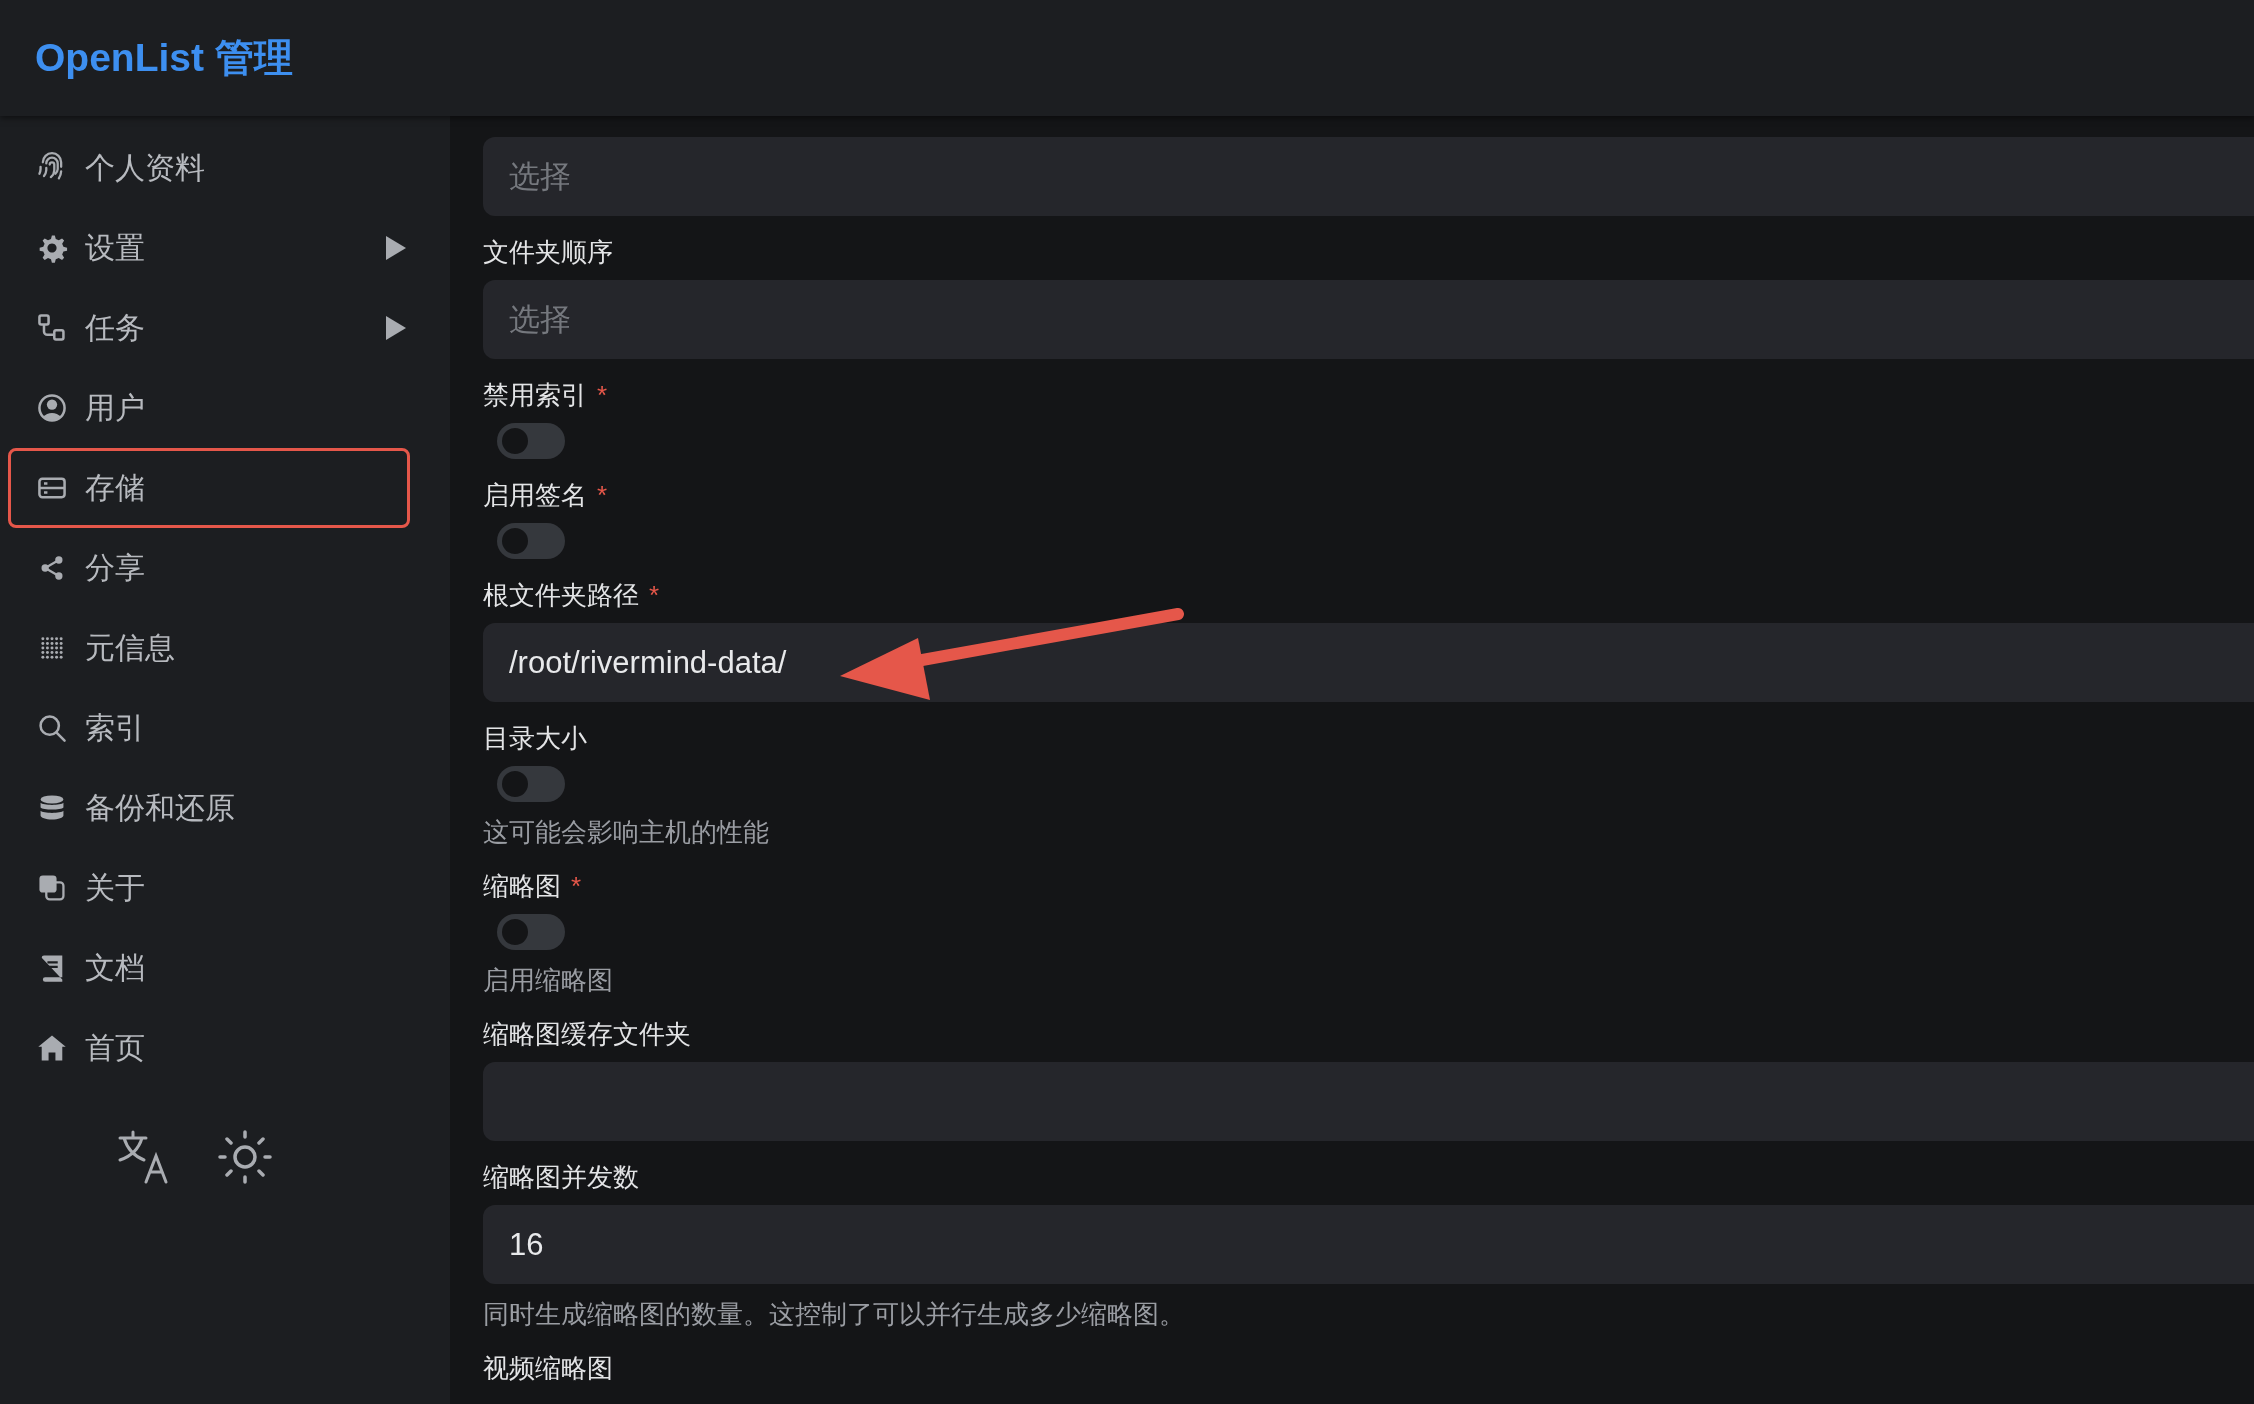  I want to click on input-field: 16, so click(1368, 1244).